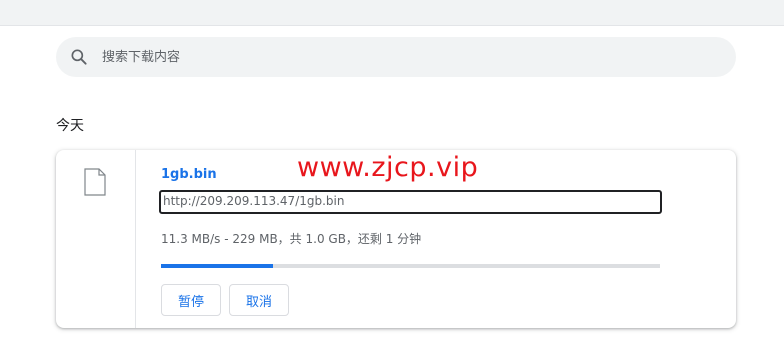 This screenshot has height=352, width=784. Describe the element at coordinates (189, 174) in the screenshot. I see `download-filename-link: 1gb.bin` at that location.